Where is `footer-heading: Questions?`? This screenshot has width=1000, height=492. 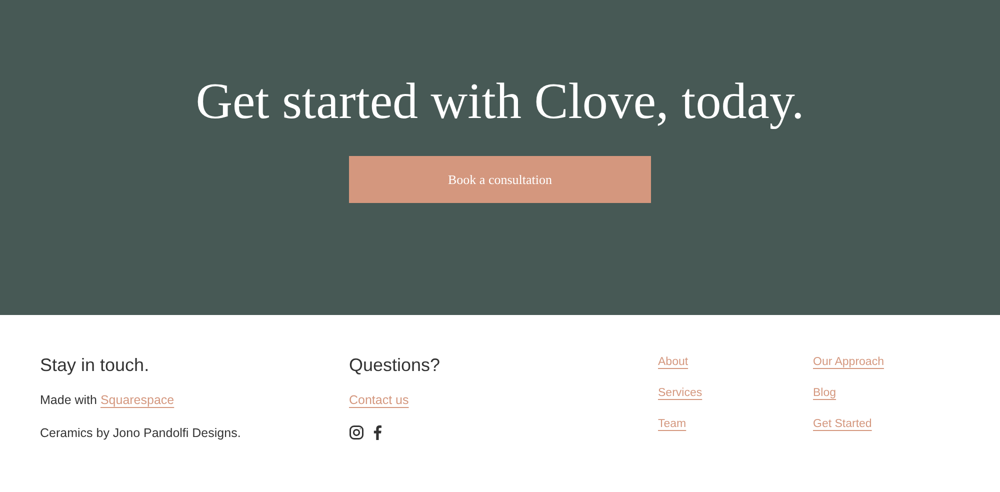
footer-heading: Questions? is located at coordinates (395, 365).